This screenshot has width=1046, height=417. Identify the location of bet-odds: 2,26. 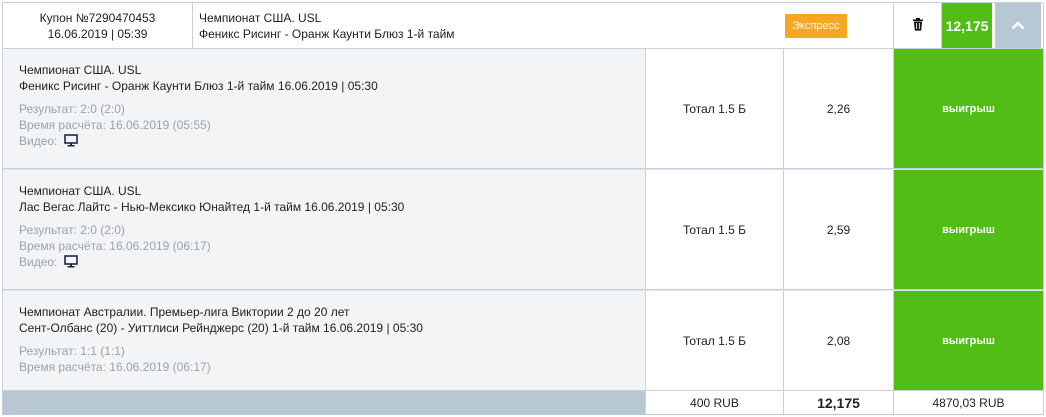
(838, 108).